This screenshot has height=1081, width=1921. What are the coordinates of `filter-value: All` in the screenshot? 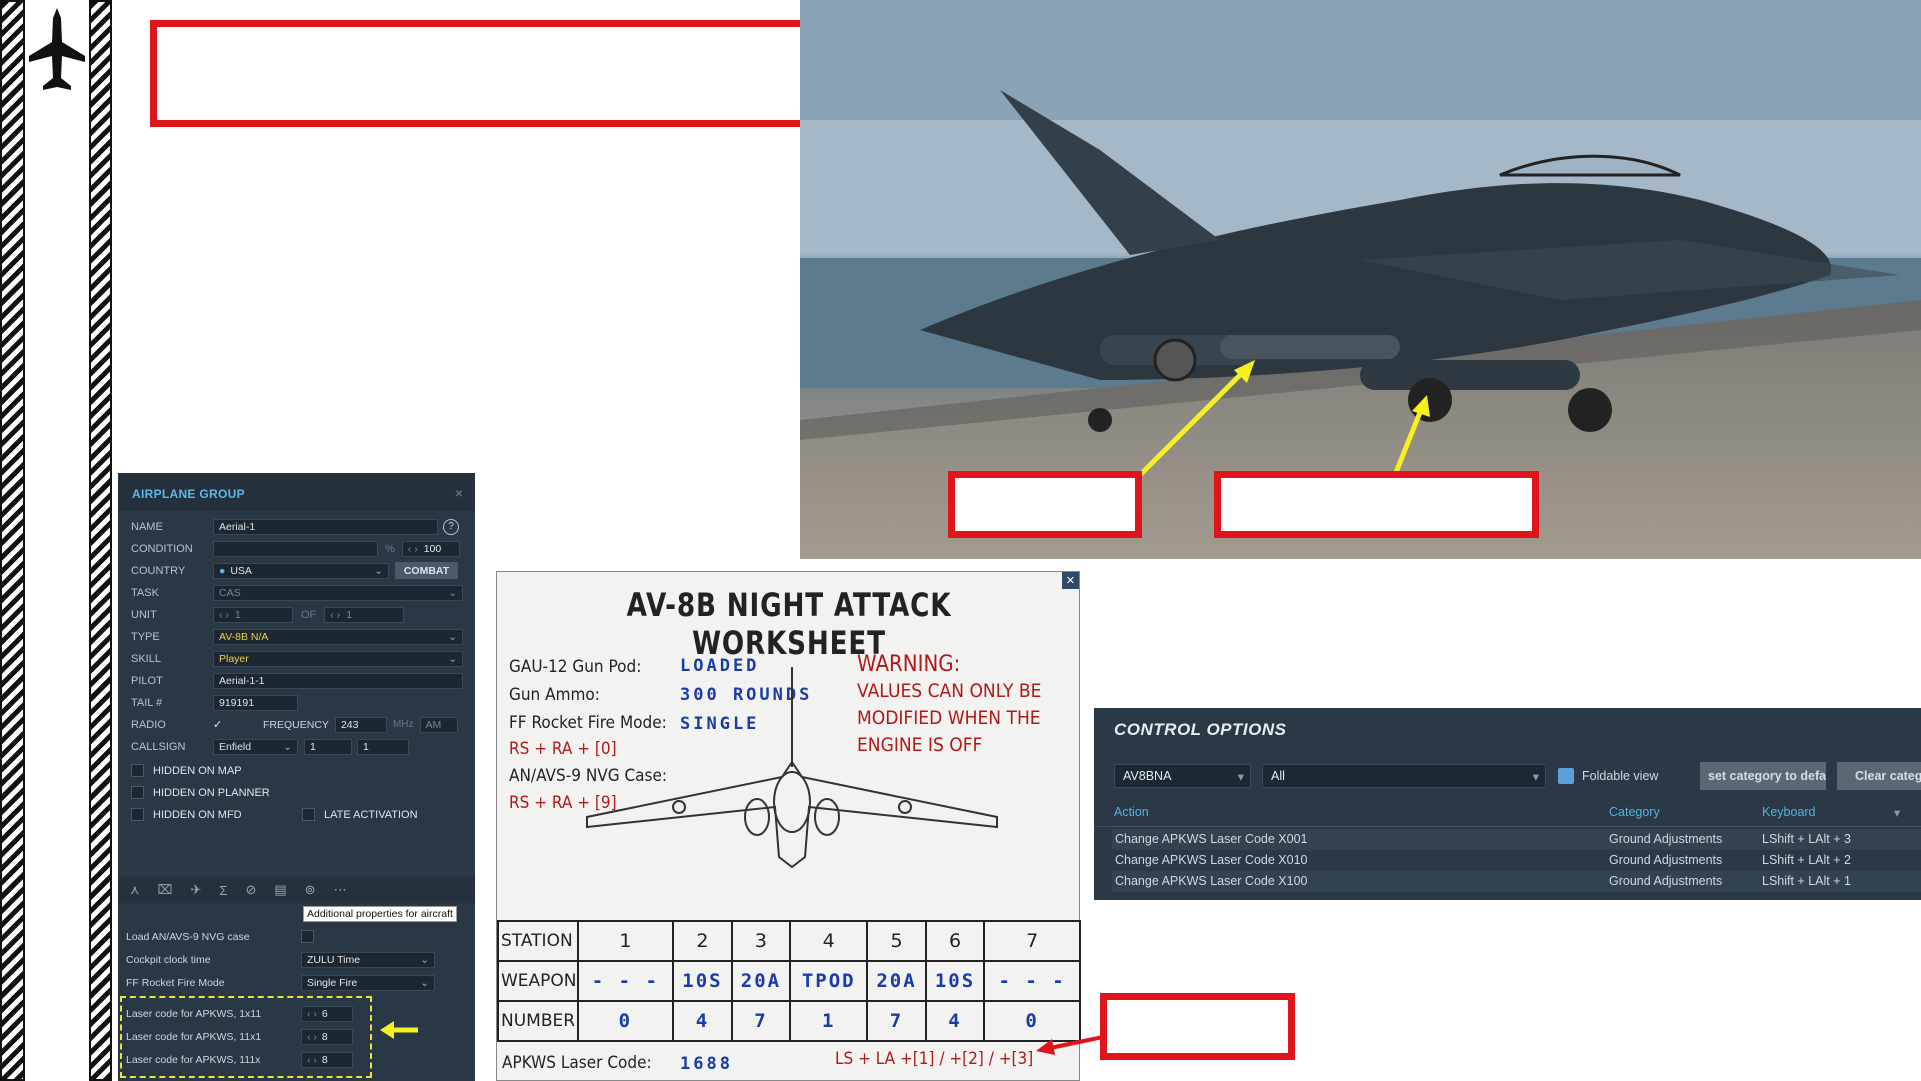 It's located at (1278, 776).